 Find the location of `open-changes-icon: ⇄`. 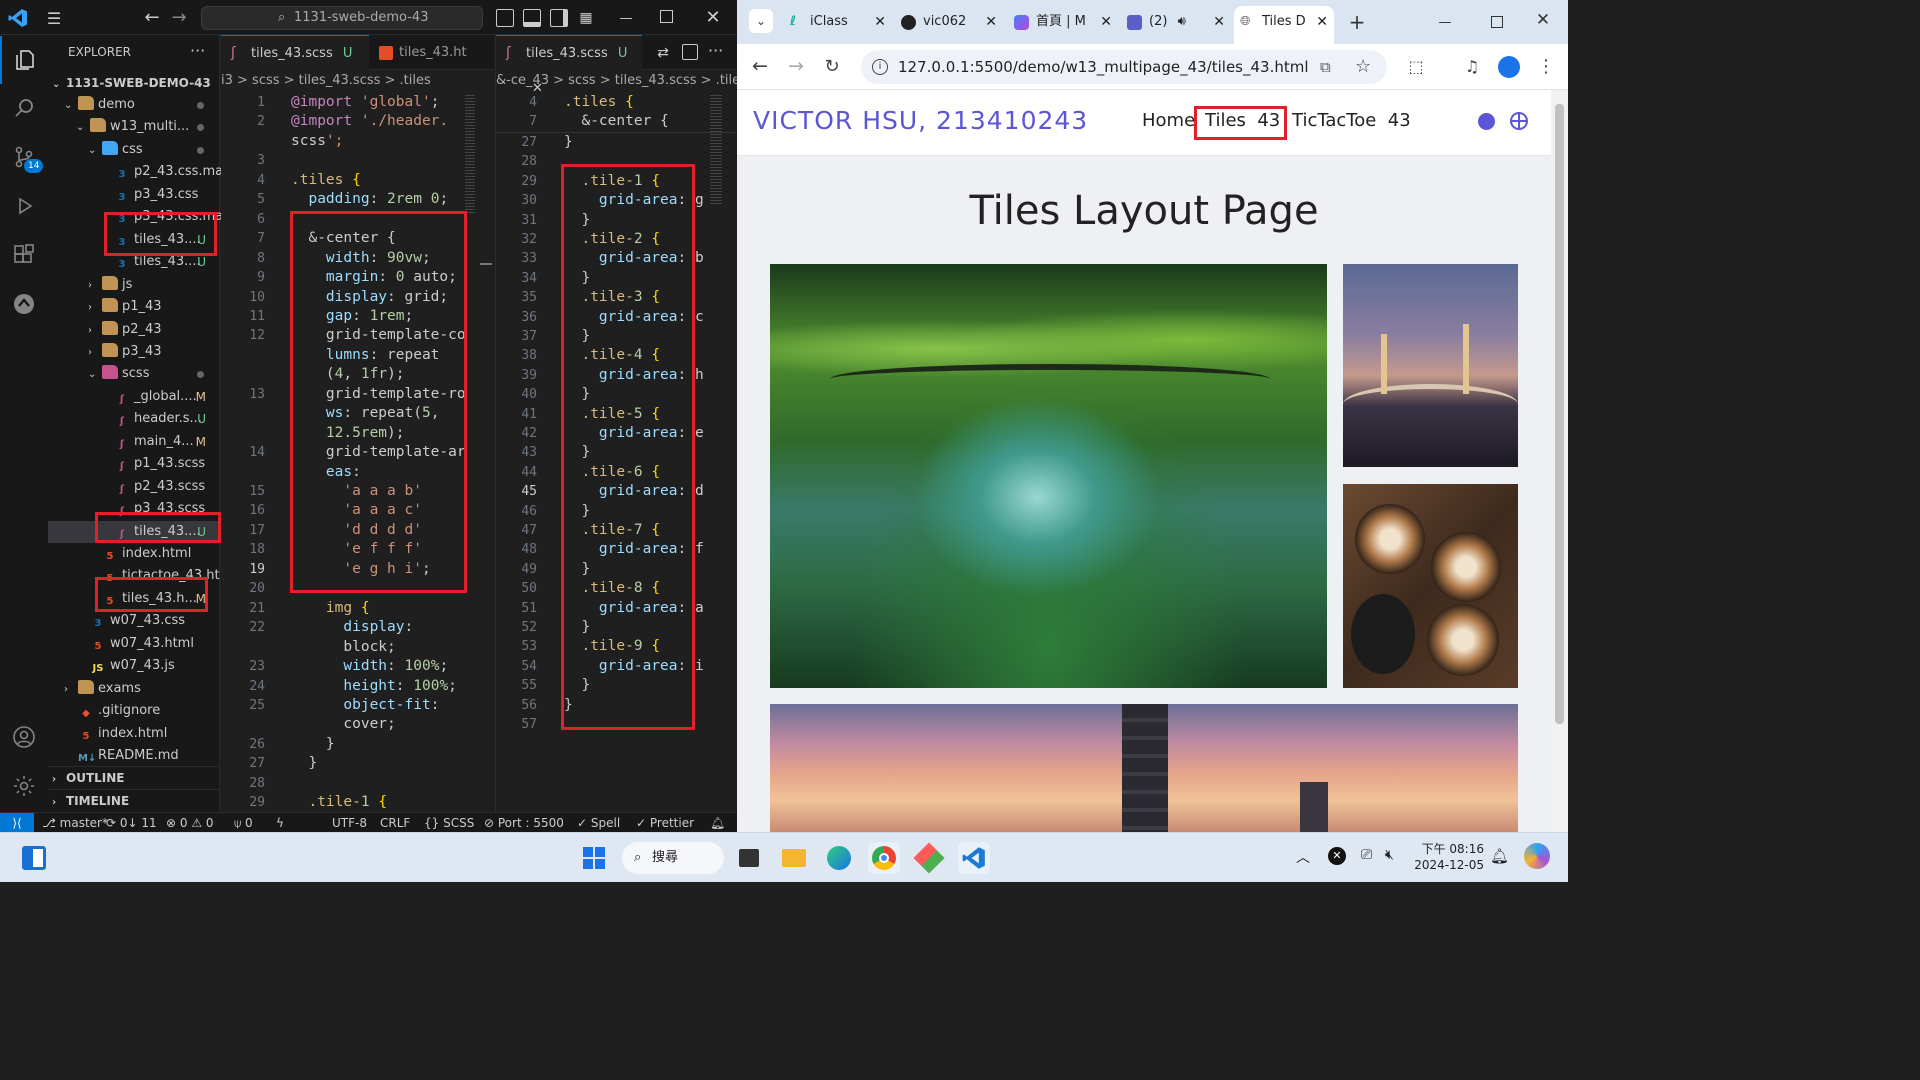

open-changes-icon: ⇄ is located at coordinates (663, 53).